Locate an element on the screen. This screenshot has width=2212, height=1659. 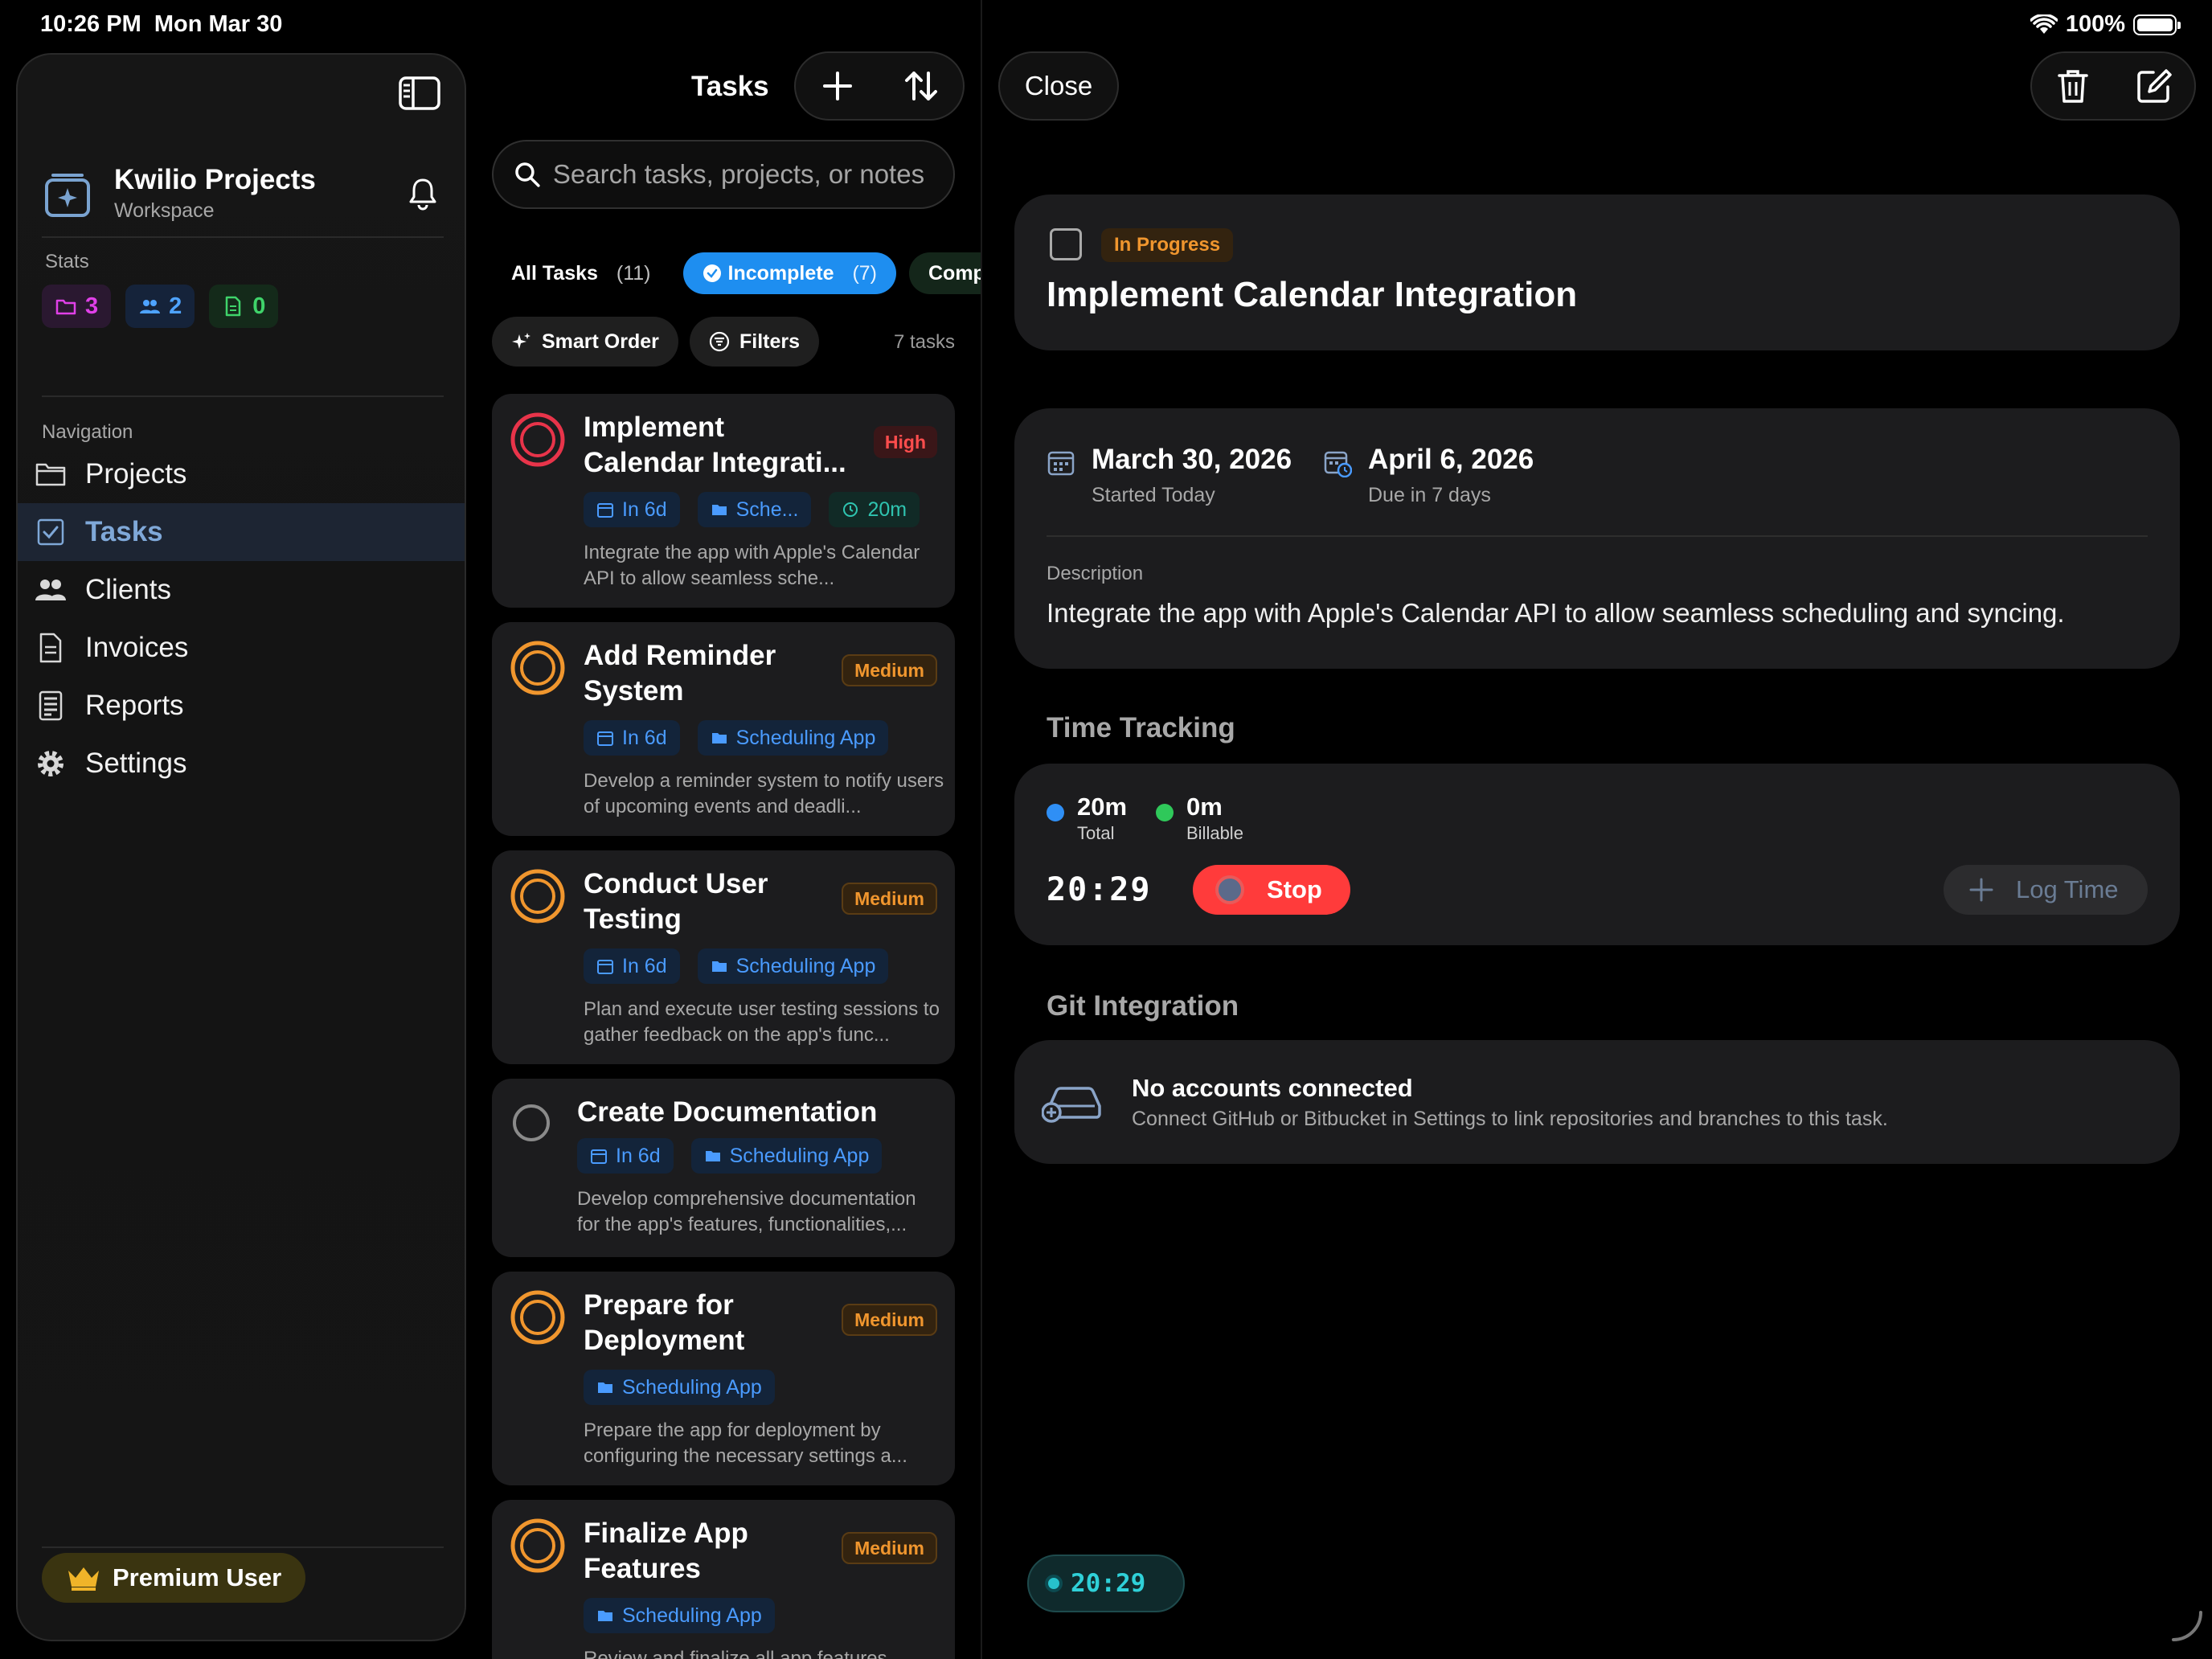
plus-icon is located at coordinates (1981, 890).